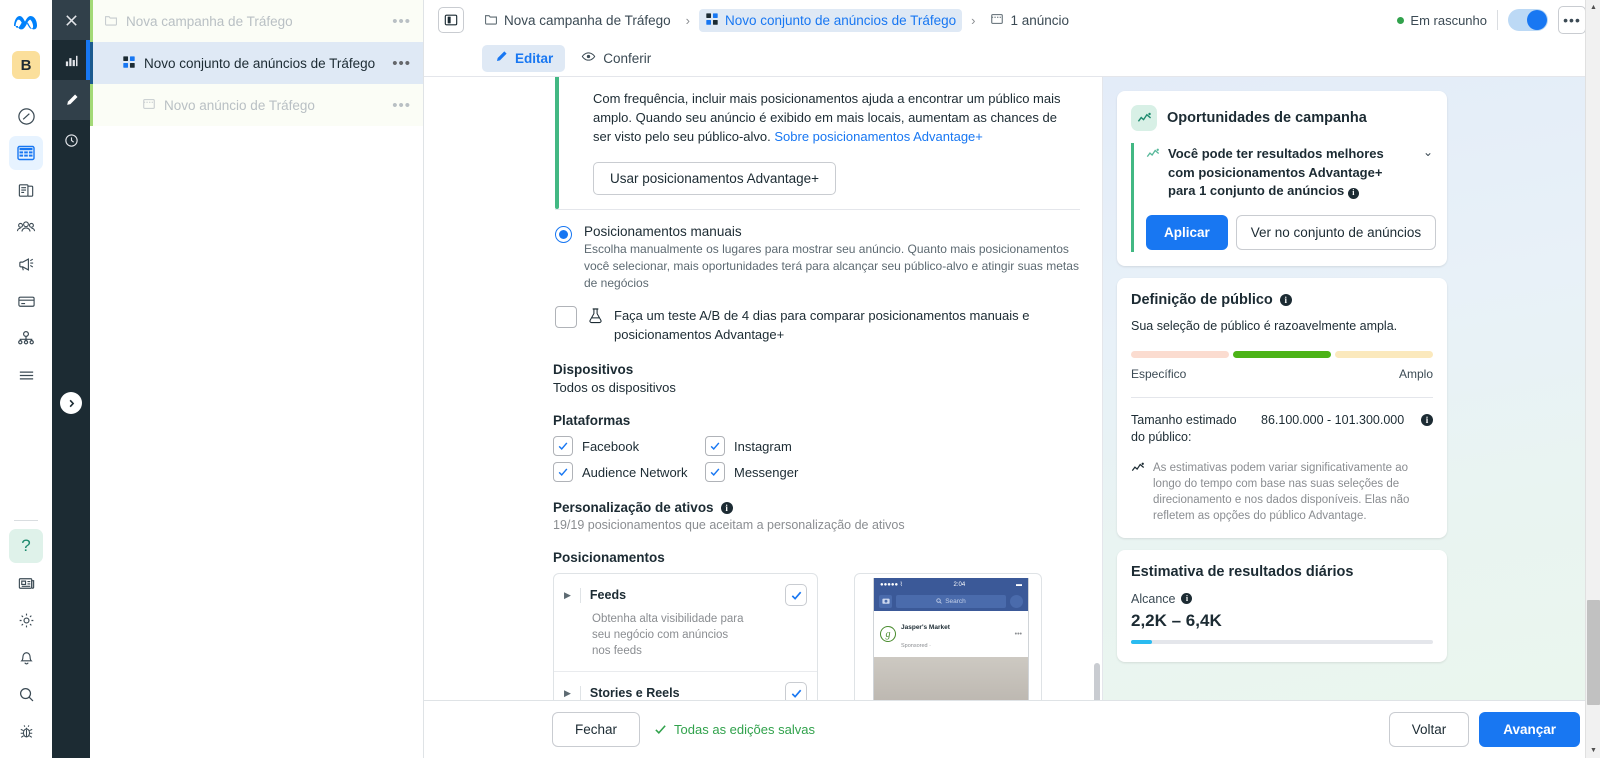 Image resolution: width=1600 pixels, height=758 pixels. Describe the element at coordinates (26, 375) in the screenshot. I see `menu-icon` at that location.